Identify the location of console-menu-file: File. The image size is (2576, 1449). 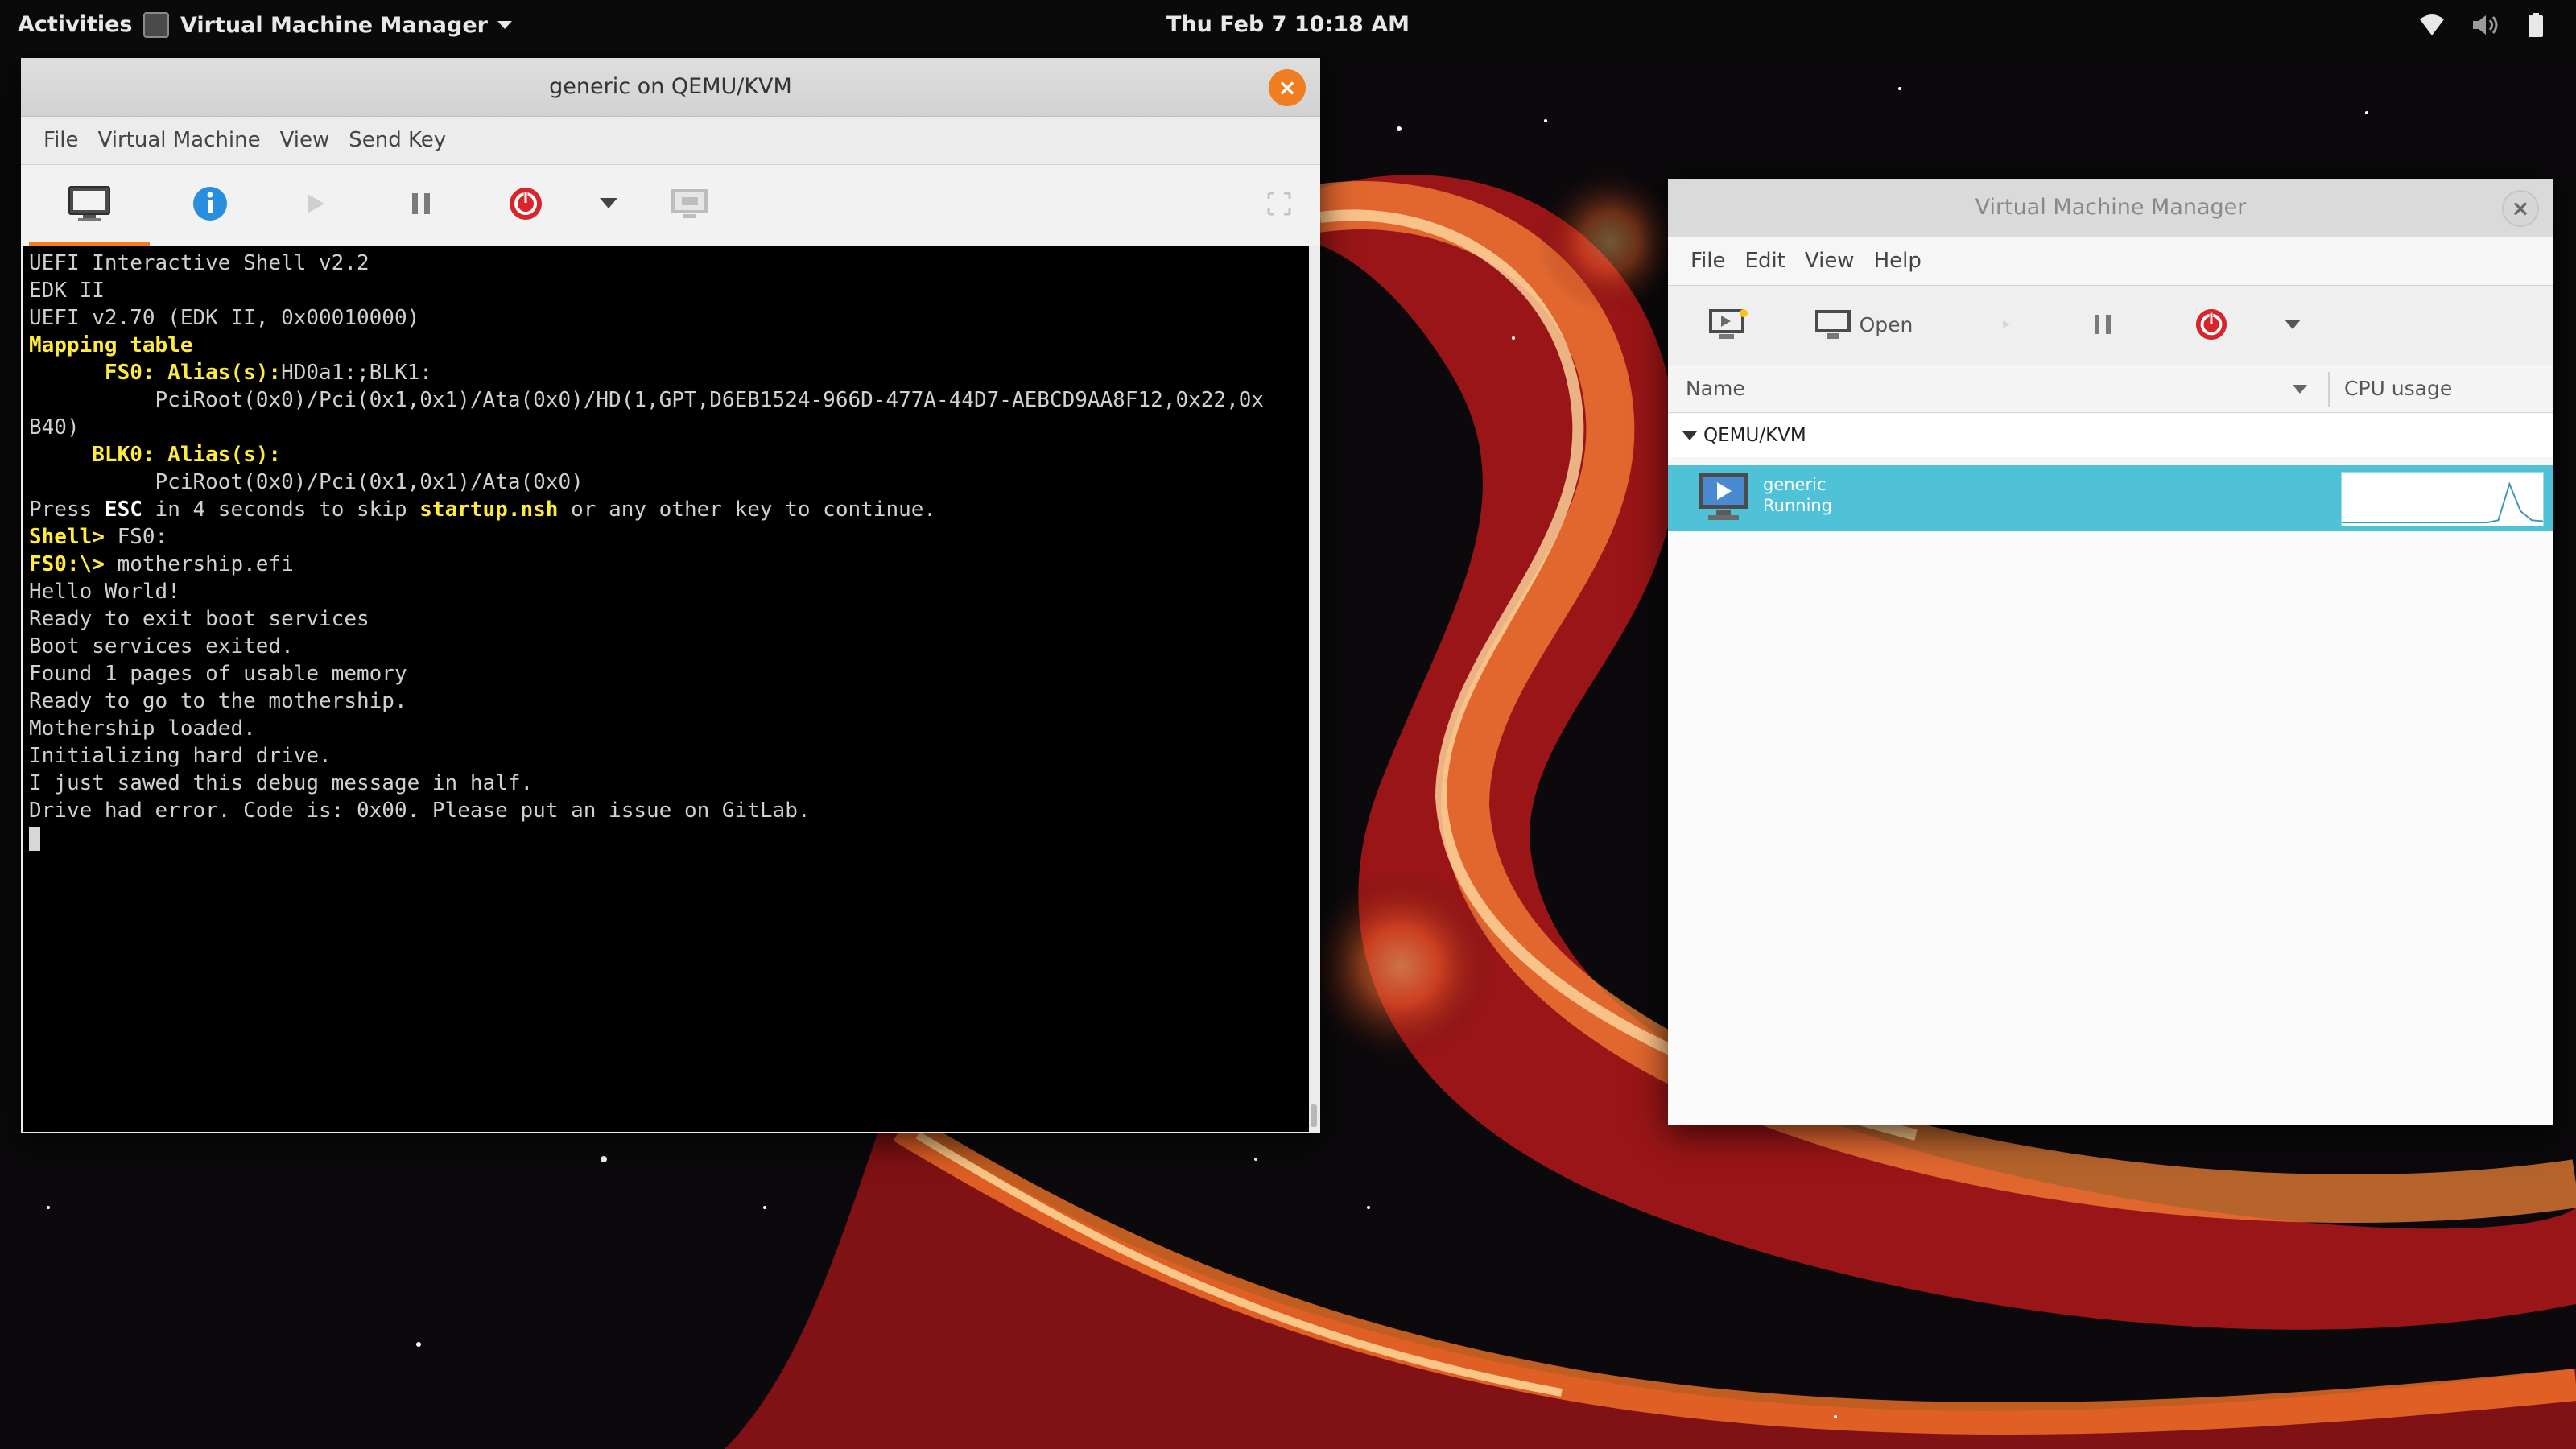
(61, 140).